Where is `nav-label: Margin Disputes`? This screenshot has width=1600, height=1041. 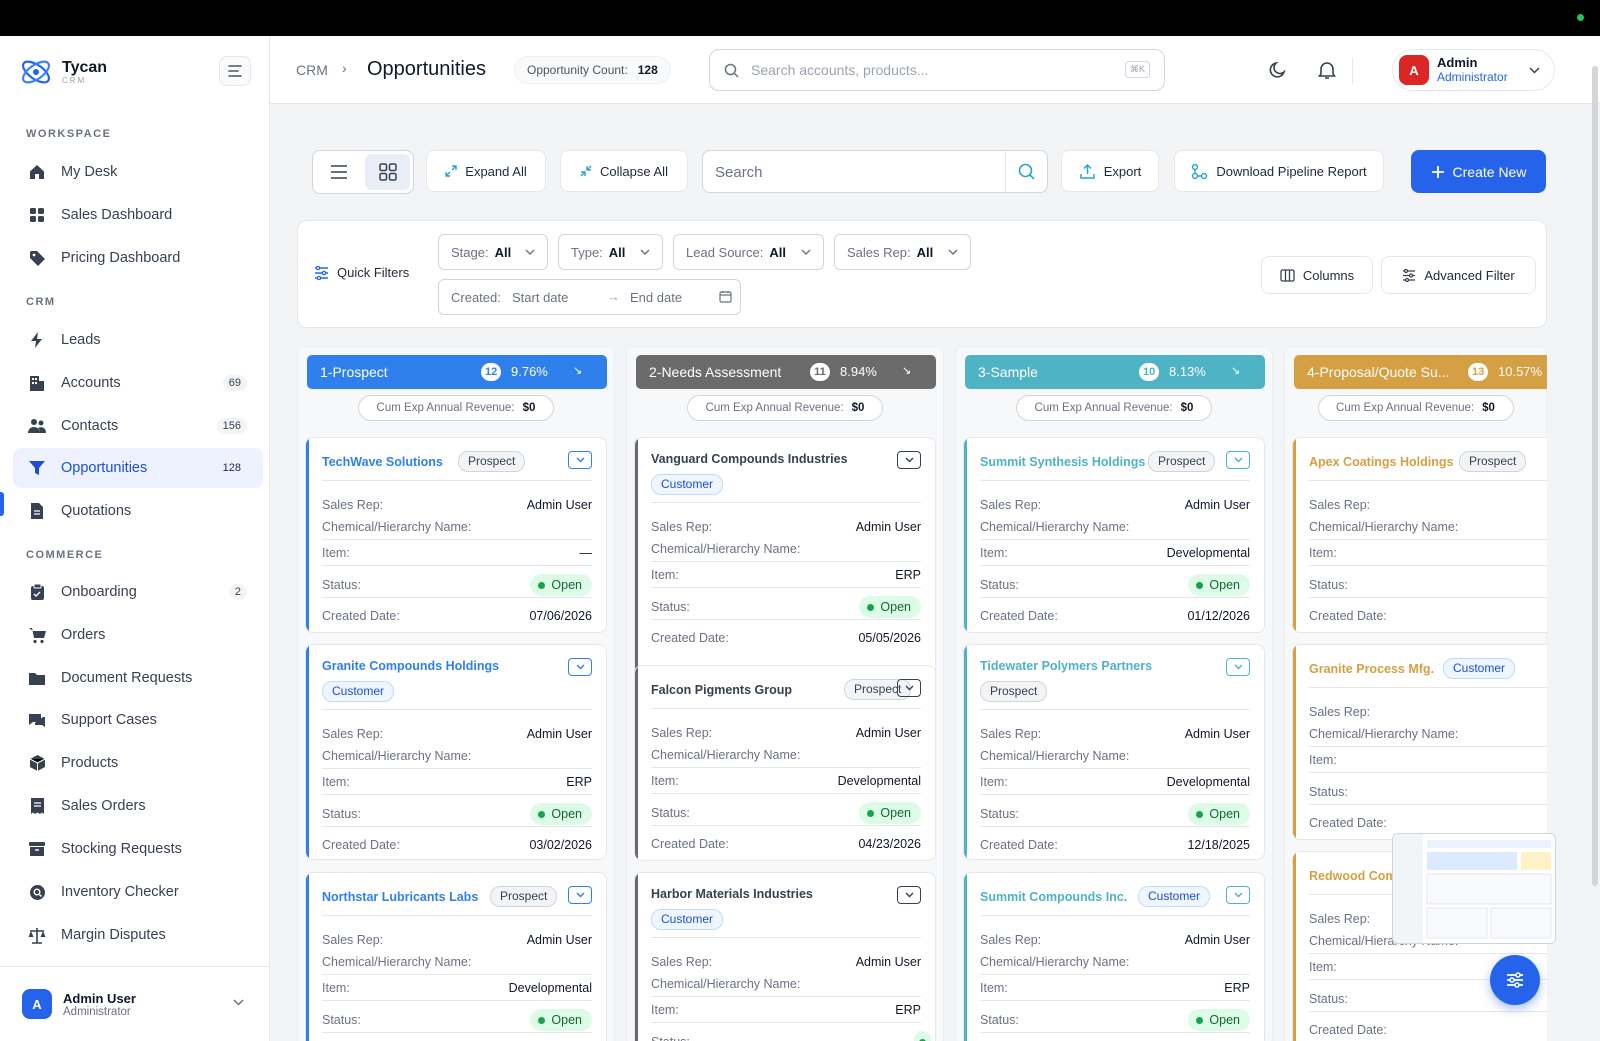 nav-label: Margin Disputes is located at coordinates (113, 935).